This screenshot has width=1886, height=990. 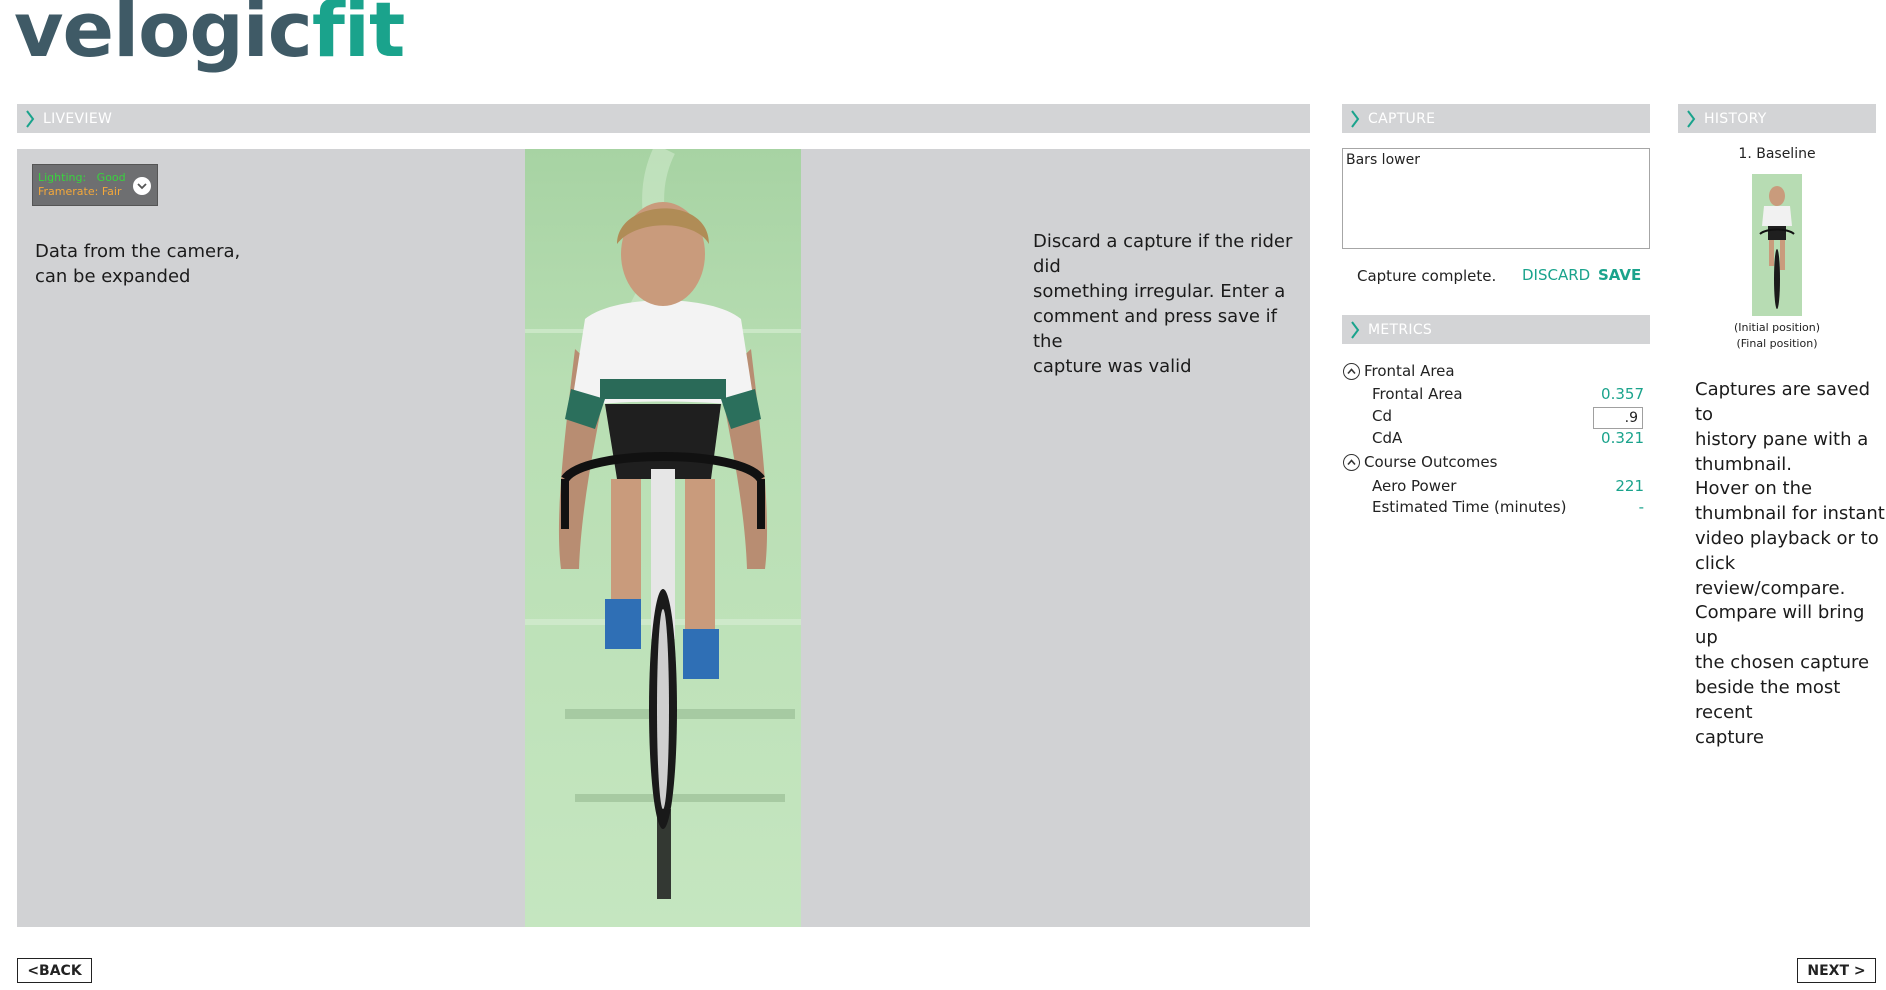 I want to click on expand-icon, so click(x=142, y=186).